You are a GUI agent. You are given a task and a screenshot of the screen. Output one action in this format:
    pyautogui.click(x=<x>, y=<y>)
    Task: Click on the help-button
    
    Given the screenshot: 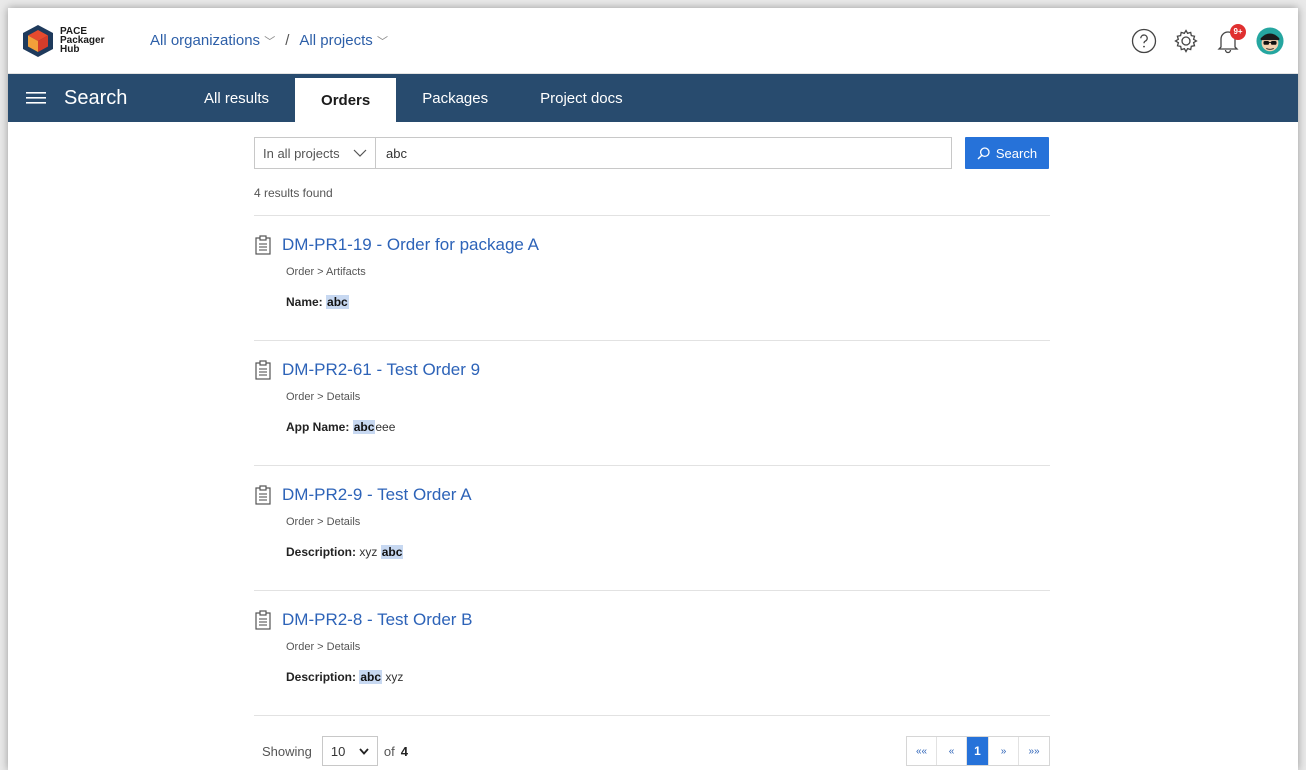 What is the action you would take?
    pyautogui.click(x=1144, y=41)
    